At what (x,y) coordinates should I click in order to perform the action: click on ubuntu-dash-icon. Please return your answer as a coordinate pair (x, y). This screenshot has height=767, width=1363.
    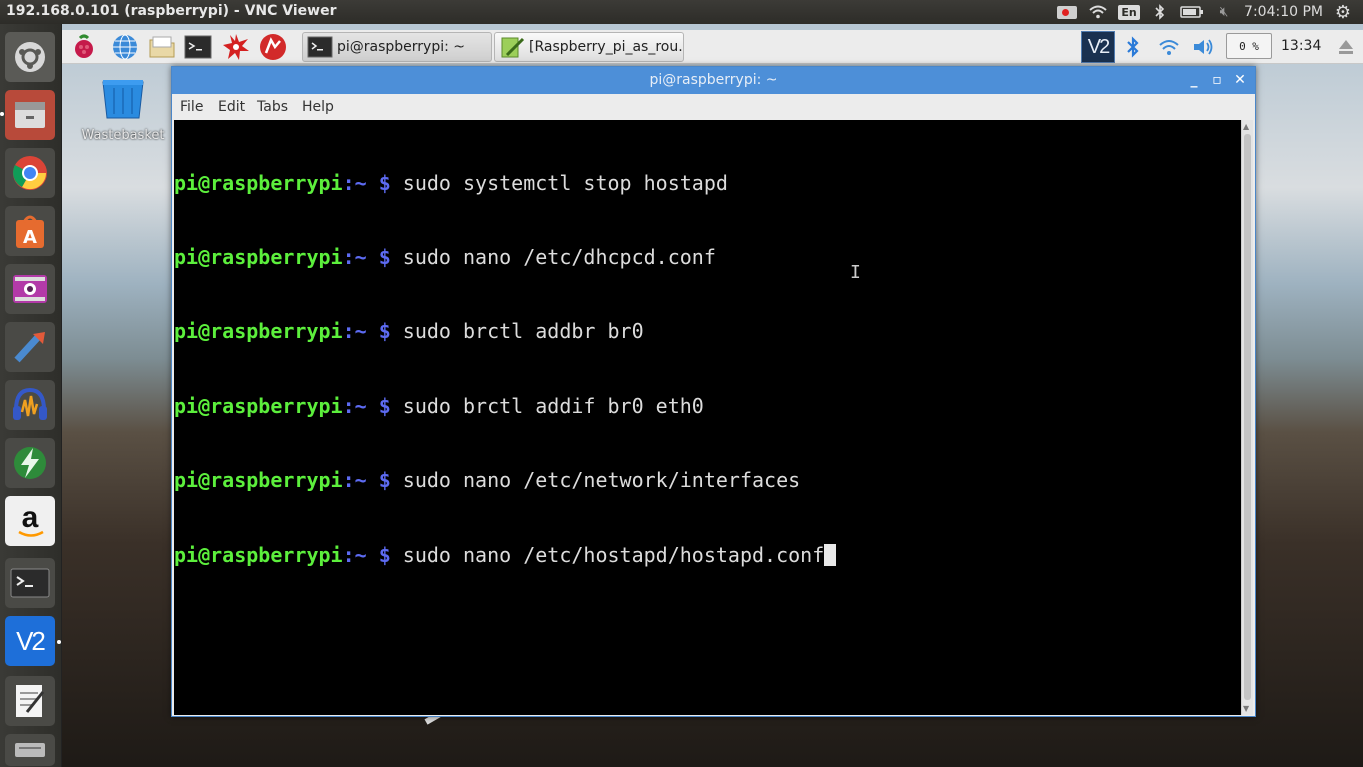
    Looking at the image, I should click on (30, 57).